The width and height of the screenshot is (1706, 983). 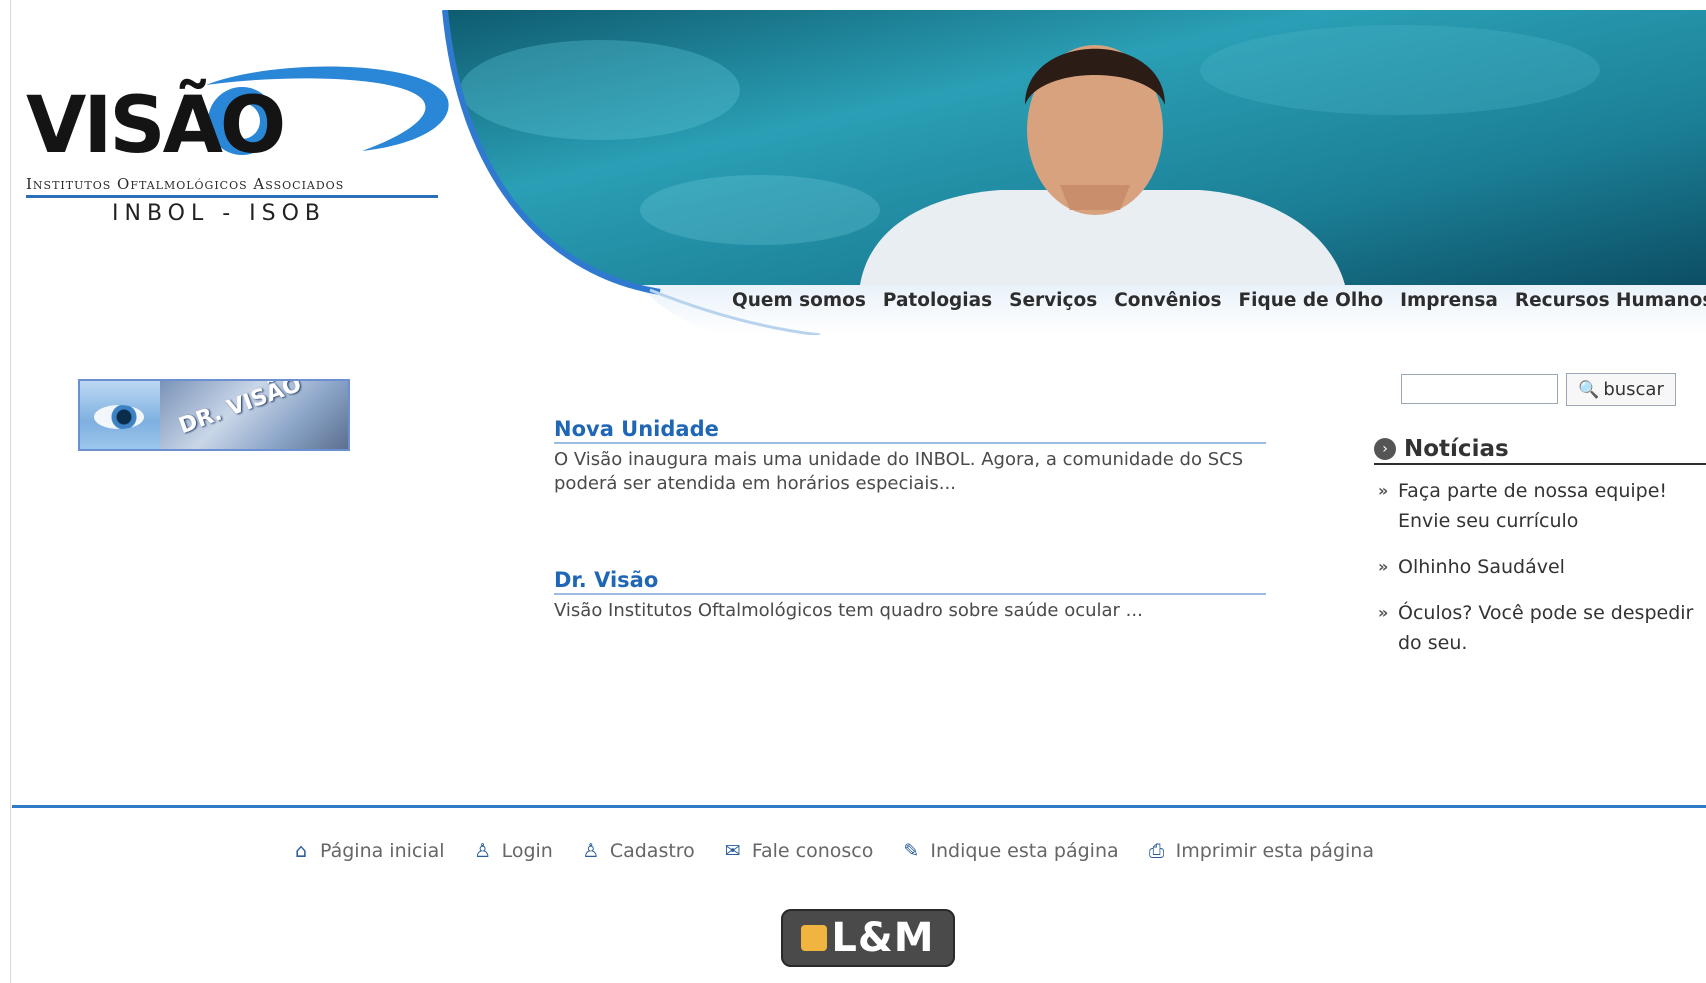 I want to click on news-title-link: Nova Unidade, so click(x=910, y=430).